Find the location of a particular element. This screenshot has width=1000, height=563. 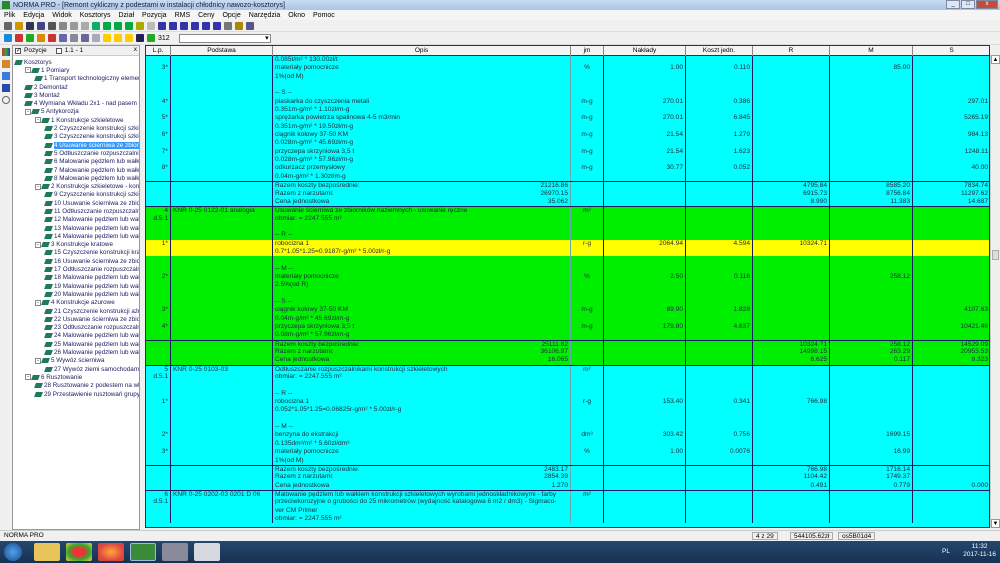

tree-node: 15 Czyszczenie konstrukcji kratowych is located at coordinates (76, 253).